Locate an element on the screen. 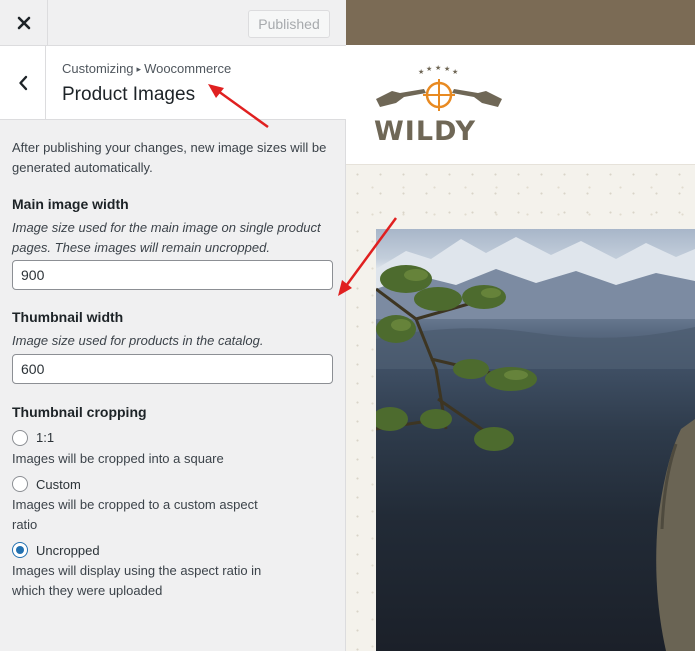 This screenshot has height=651, width=695. thumbnail-cropping-label: Thumbnail cropping is located at coordinates (79, 411).